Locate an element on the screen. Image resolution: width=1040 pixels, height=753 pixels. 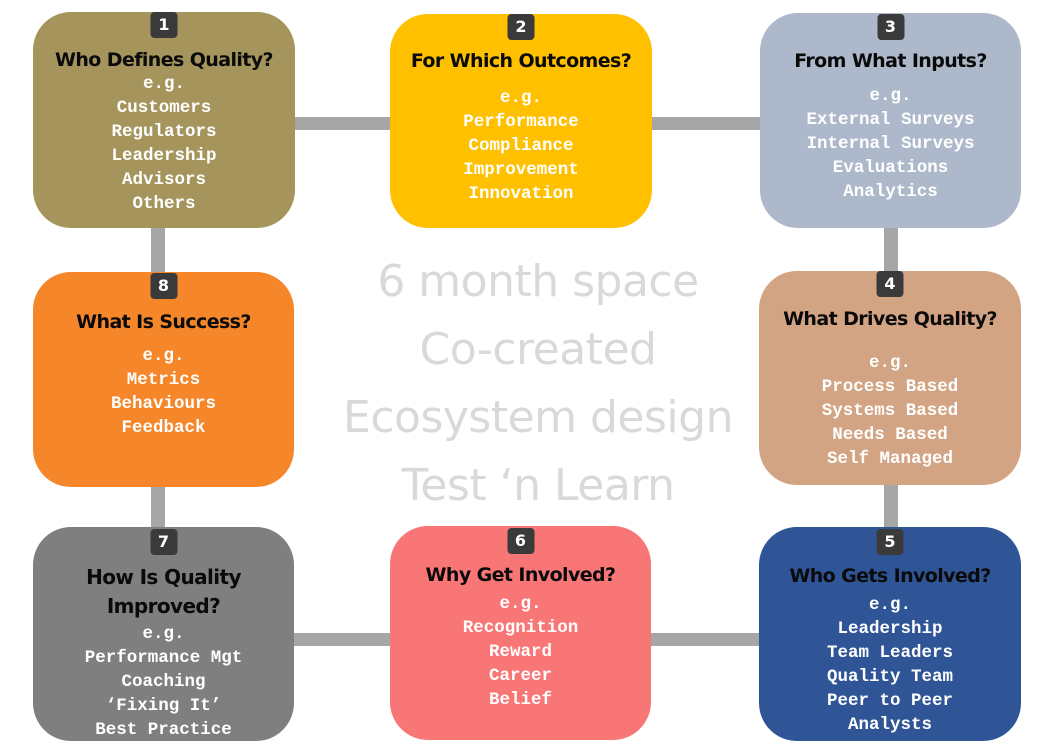
card-item: External Surveys is located at coordinates (890, 120).